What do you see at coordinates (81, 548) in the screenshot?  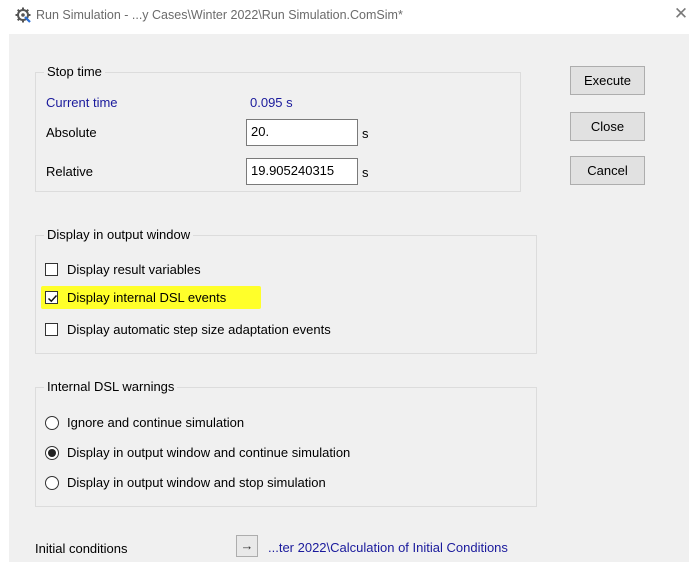 I see `initial-conditions-label: Initial conditions` at bounding box center [81, 548].